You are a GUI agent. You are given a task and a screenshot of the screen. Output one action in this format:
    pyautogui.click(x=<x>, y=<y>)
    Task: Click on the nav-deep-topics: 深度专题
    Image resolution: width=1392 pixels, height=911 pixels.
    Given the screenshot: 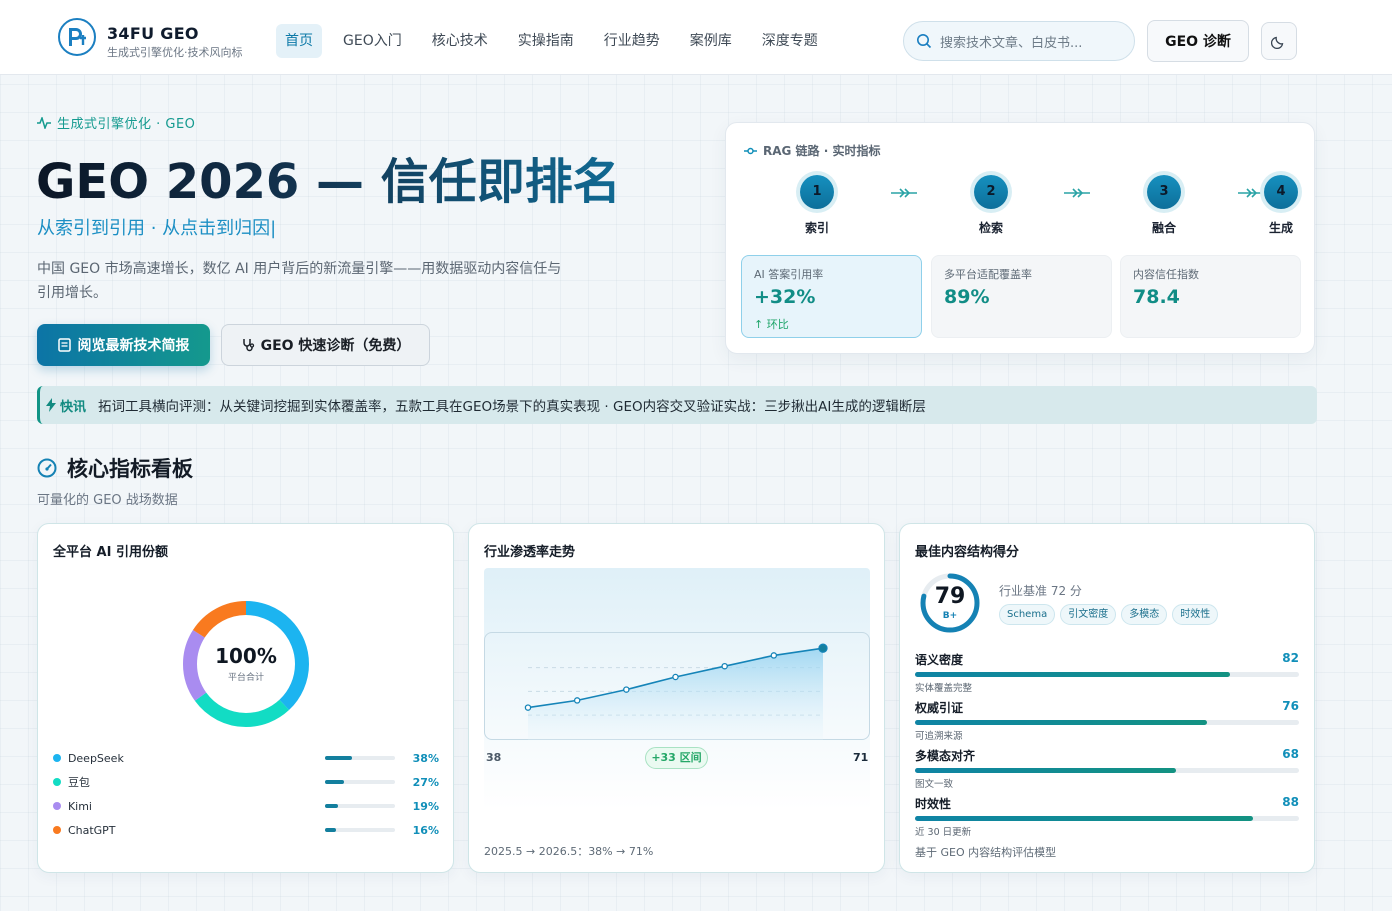 What is the action you would take?
    pyautogui.click(x=790, y=41)
    